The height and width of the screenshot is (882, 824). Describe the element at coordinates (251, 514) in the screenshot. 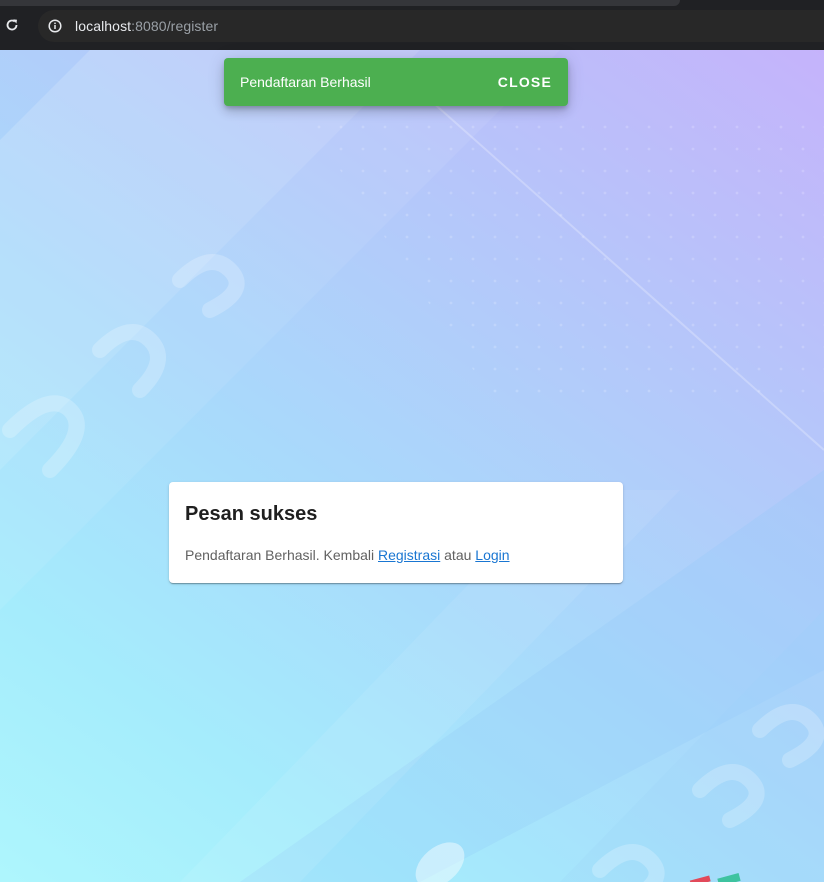

I see `card-title: Pesan sukses` at that location.